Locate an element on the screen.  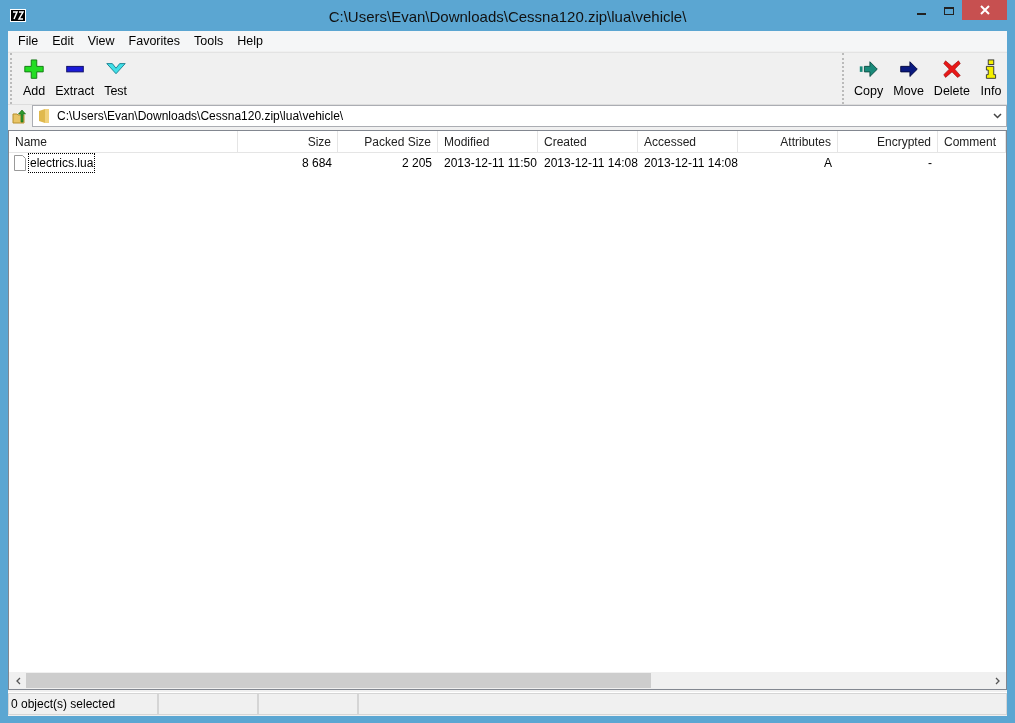
menu-item: Edit is located at coordinates (63, 41).